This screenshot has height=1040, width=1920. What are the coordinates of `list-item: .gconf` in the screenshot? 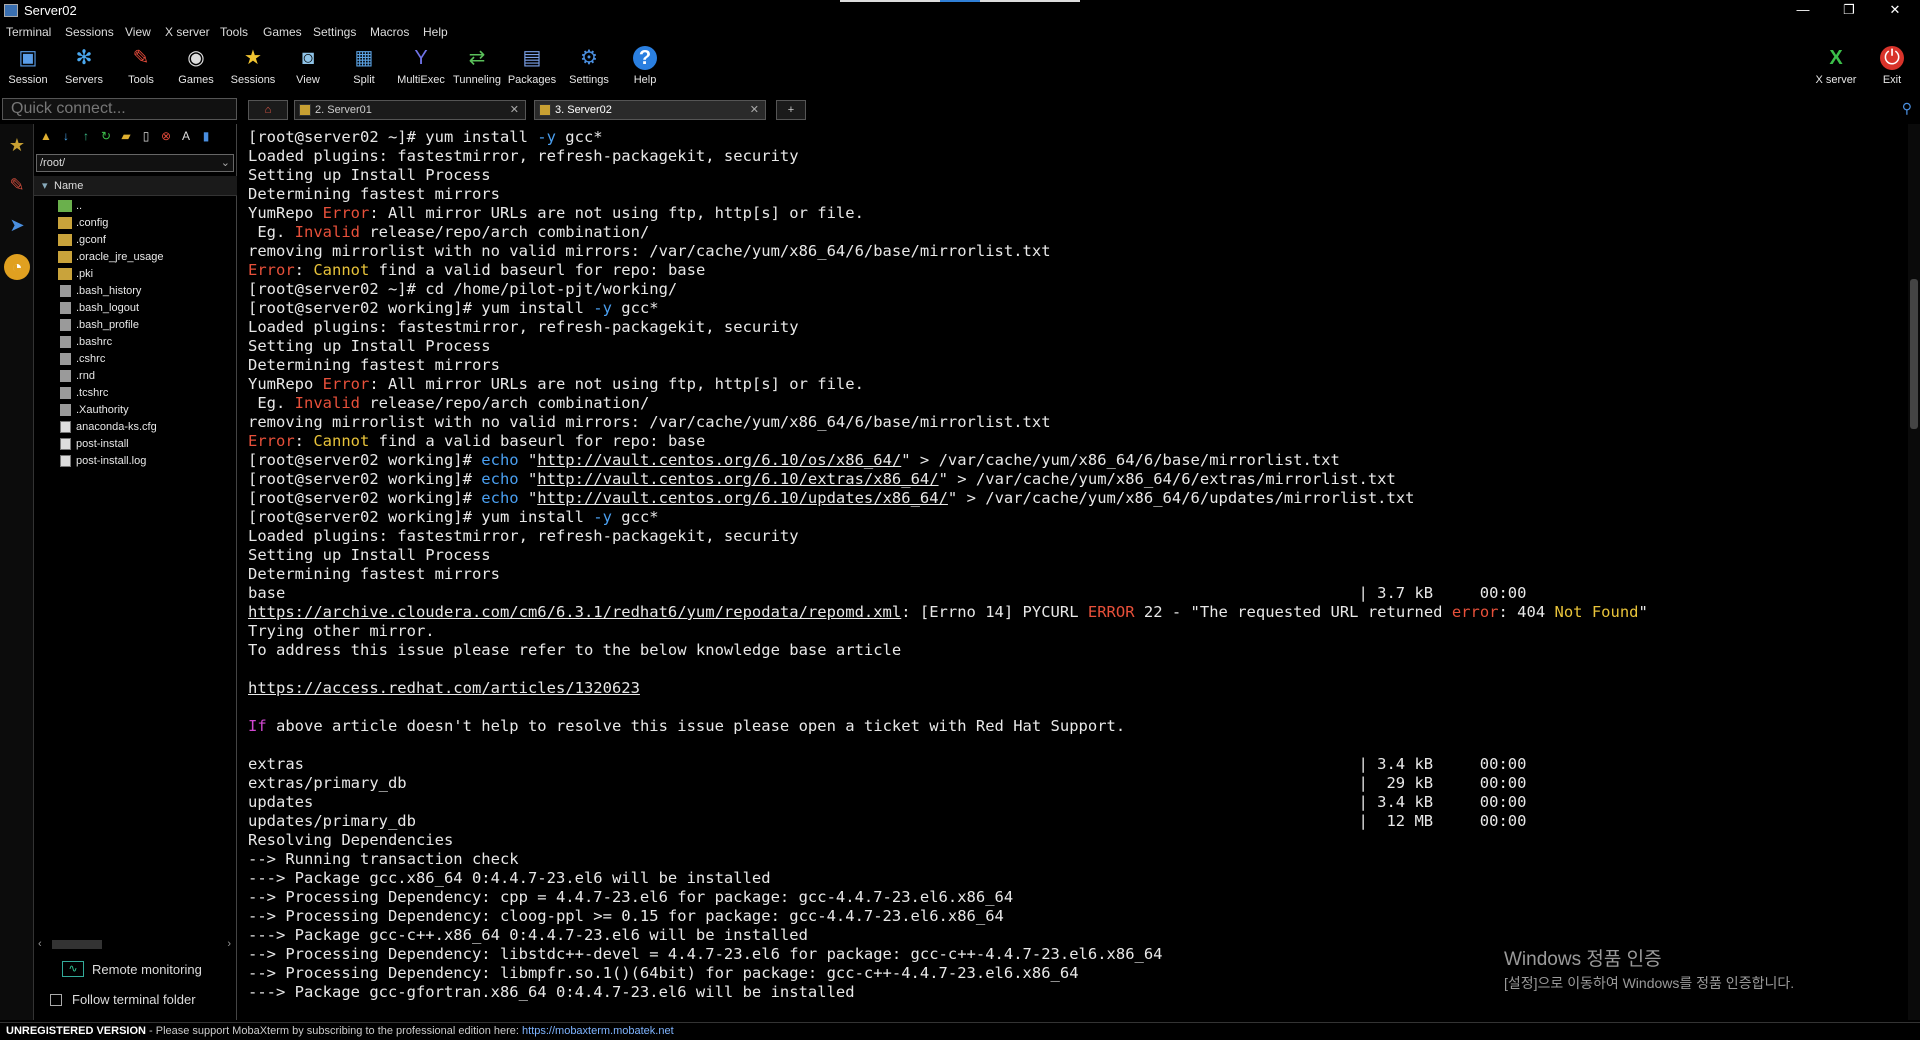 It's located at (135, 240).